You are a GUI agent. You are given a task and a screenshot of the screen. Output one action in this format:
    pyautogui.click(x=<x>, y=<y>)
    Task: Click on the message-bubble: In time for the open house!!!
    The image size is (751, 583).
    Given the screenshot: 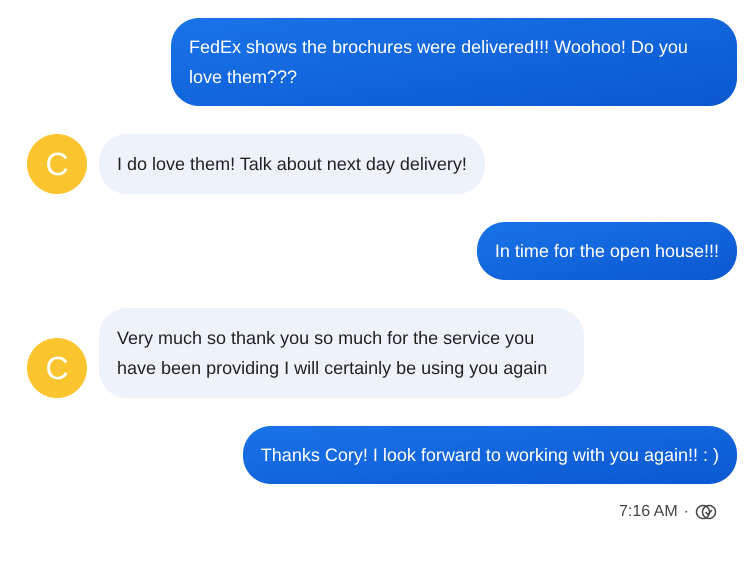 What is the action you would take?
    pyautogui.click(x=606, y=251)
    